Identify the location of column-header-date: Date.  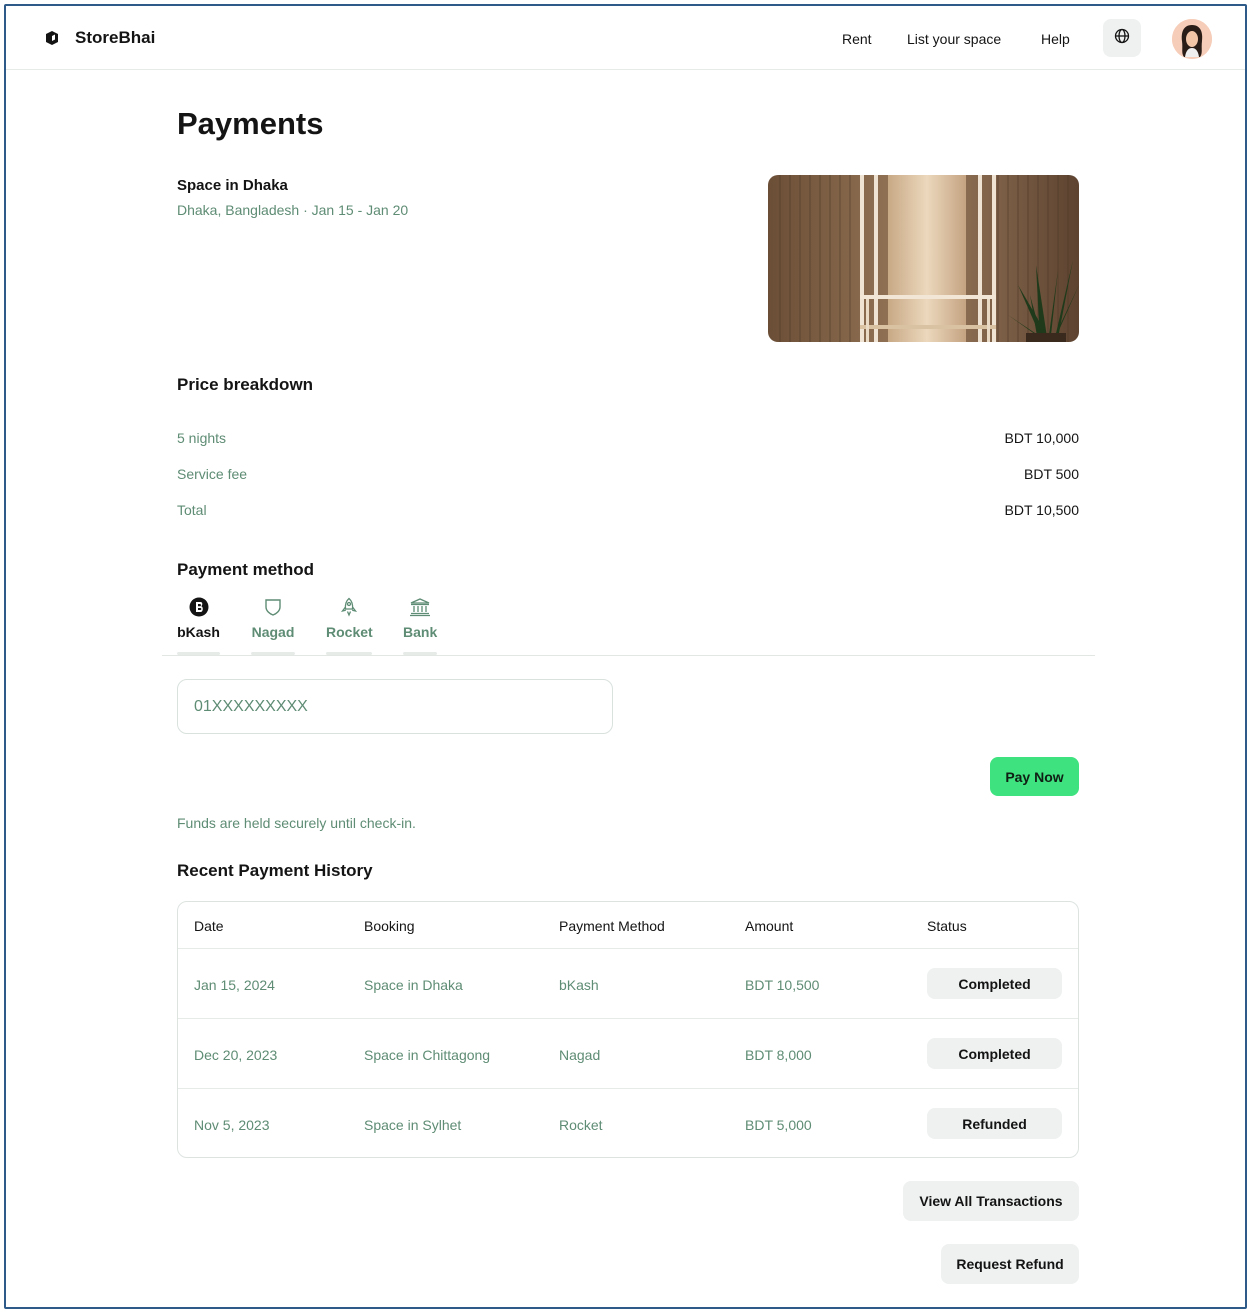
(209, 926).